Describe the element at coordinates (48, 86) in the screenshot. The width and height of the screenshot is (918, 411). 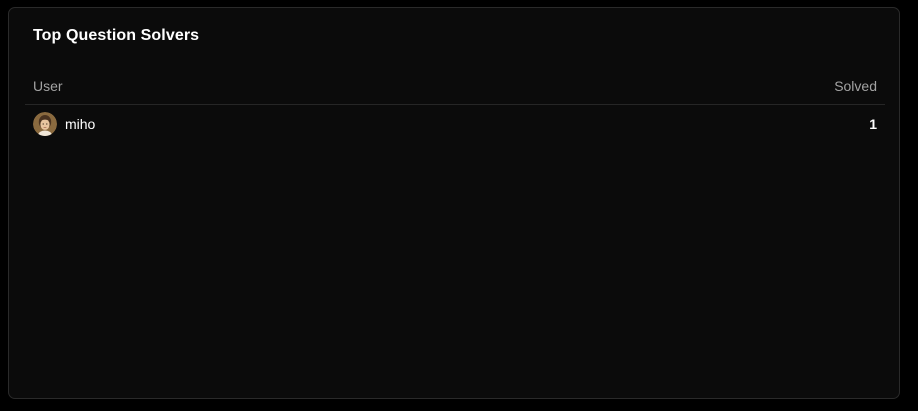
I see `column-header-user: User` at that location.